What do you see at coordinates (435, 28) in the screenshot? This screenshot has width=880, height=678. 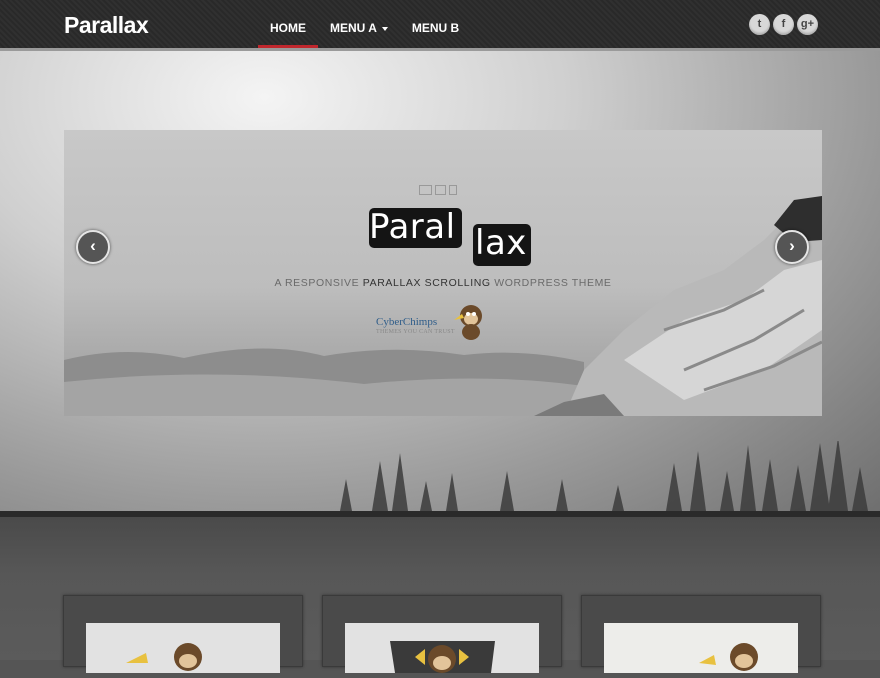 I see `menu-item-menu-b-label: MENU B` at bounding box center [435, 28].